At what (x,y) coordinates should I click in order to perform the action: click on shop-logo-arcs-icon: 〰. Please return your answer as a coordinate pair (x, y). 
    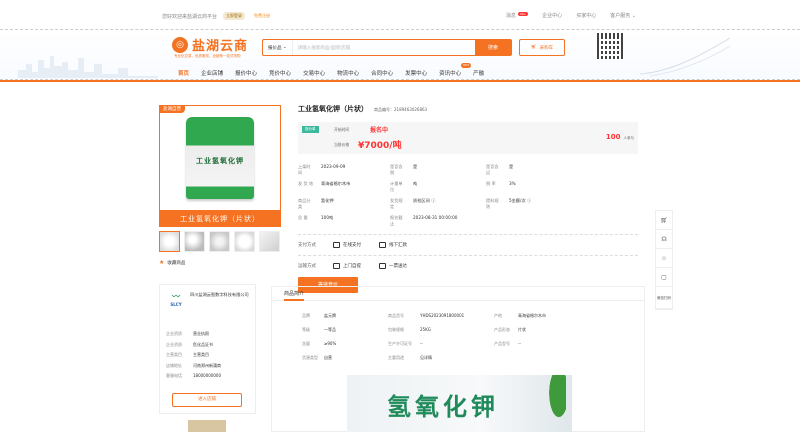
    Looking at the image, I should click on (176, 296).